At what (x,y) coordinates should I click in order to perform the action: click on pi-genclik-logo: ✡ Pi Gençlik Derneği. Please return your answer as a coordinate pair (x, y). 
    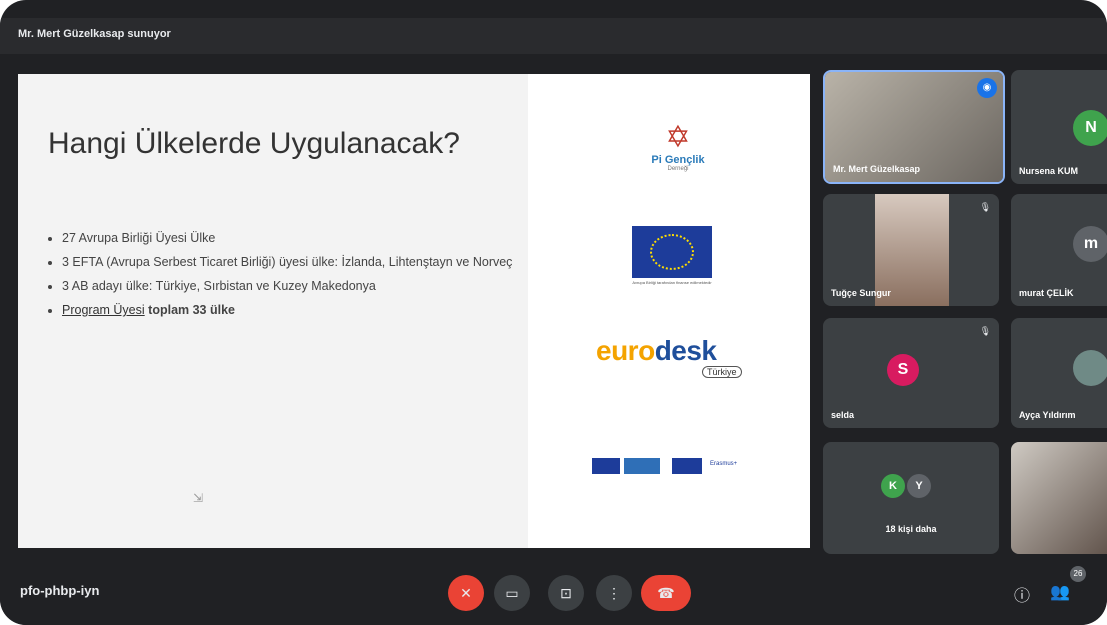
    Looking at the image, I should click on (678, 152).